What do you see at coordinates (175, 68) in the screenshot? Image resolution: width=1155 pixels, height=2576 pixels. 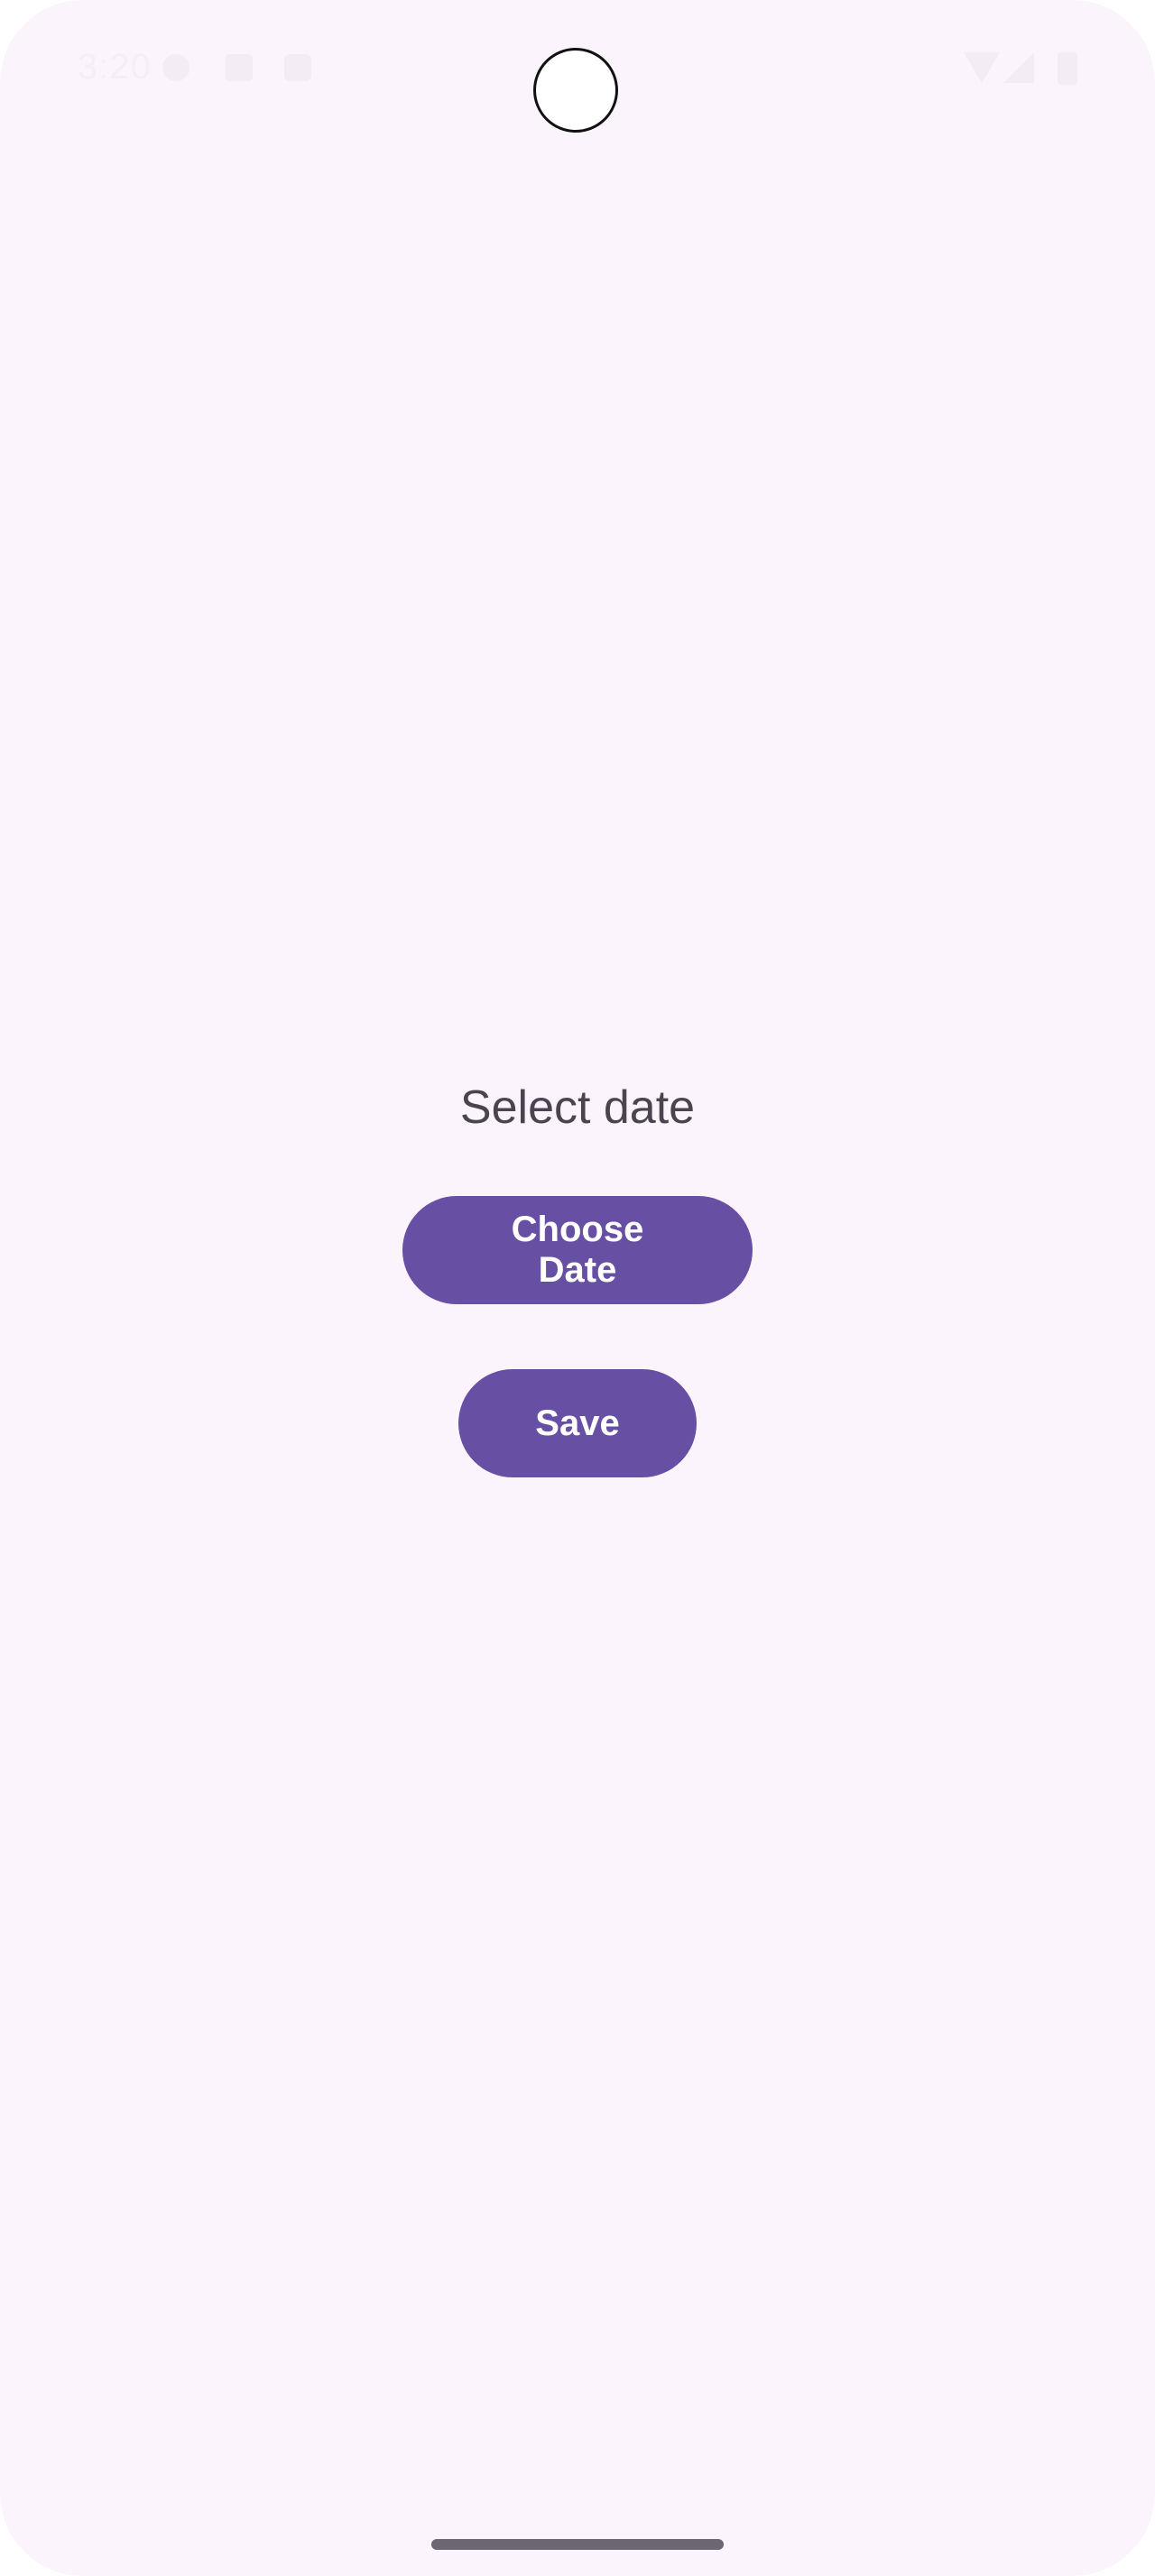 I see `notification-icon` at bounding box center [175, 68].